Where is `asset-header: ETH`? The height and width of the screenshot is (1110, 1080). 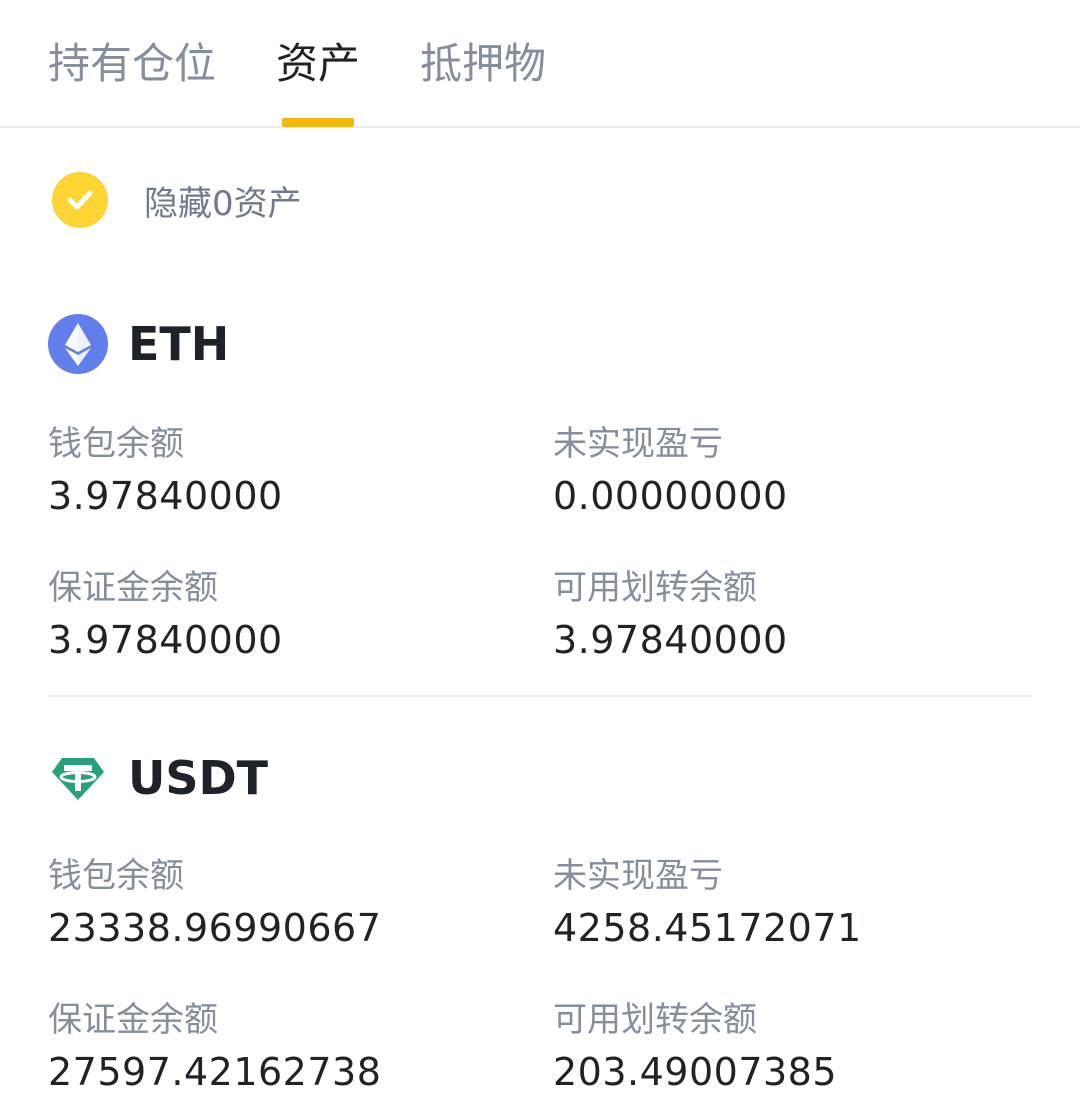
asset-header: ETH is located at coordinates (138, 344).